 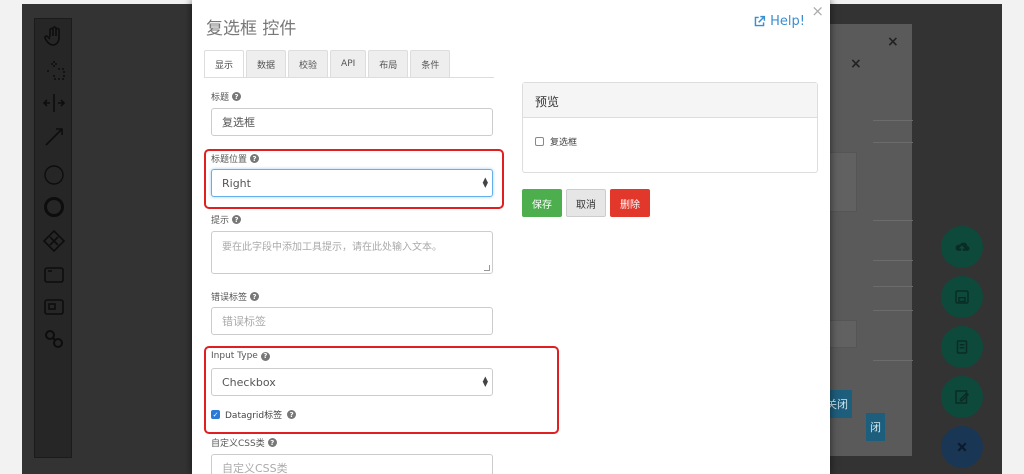 I want to click on clipboard-icon, so click(x=962, y=347).